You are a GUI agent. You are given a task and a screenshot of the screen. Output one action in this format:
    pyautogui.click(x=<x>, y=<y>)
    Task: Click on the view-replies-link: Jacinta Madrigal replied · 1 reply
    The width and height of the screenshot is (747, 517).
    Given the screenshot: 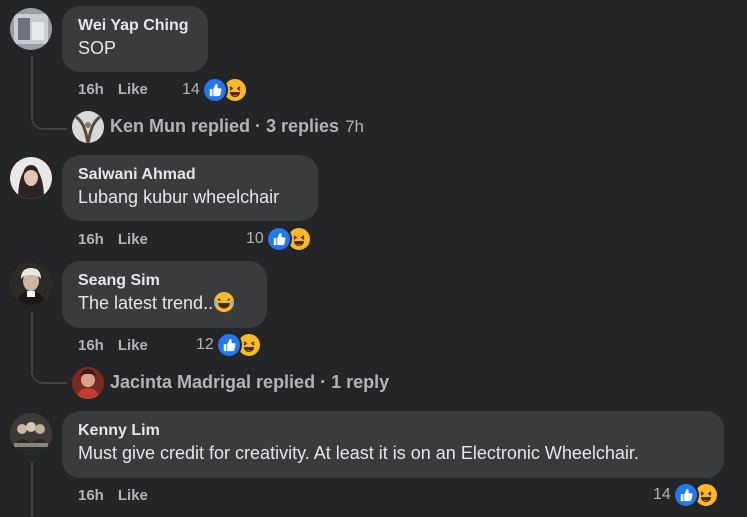 What is the action you would take?
    pyautogui.click(x=249, y=382)
    